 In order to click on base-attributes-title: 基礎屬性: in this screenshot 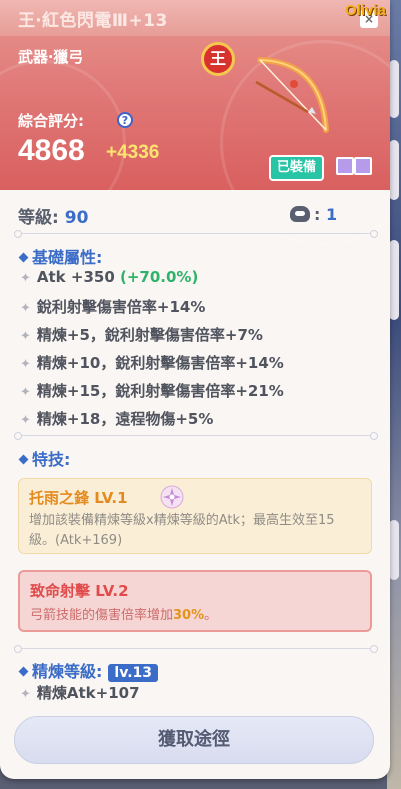, I will do `click(60, 256)`.